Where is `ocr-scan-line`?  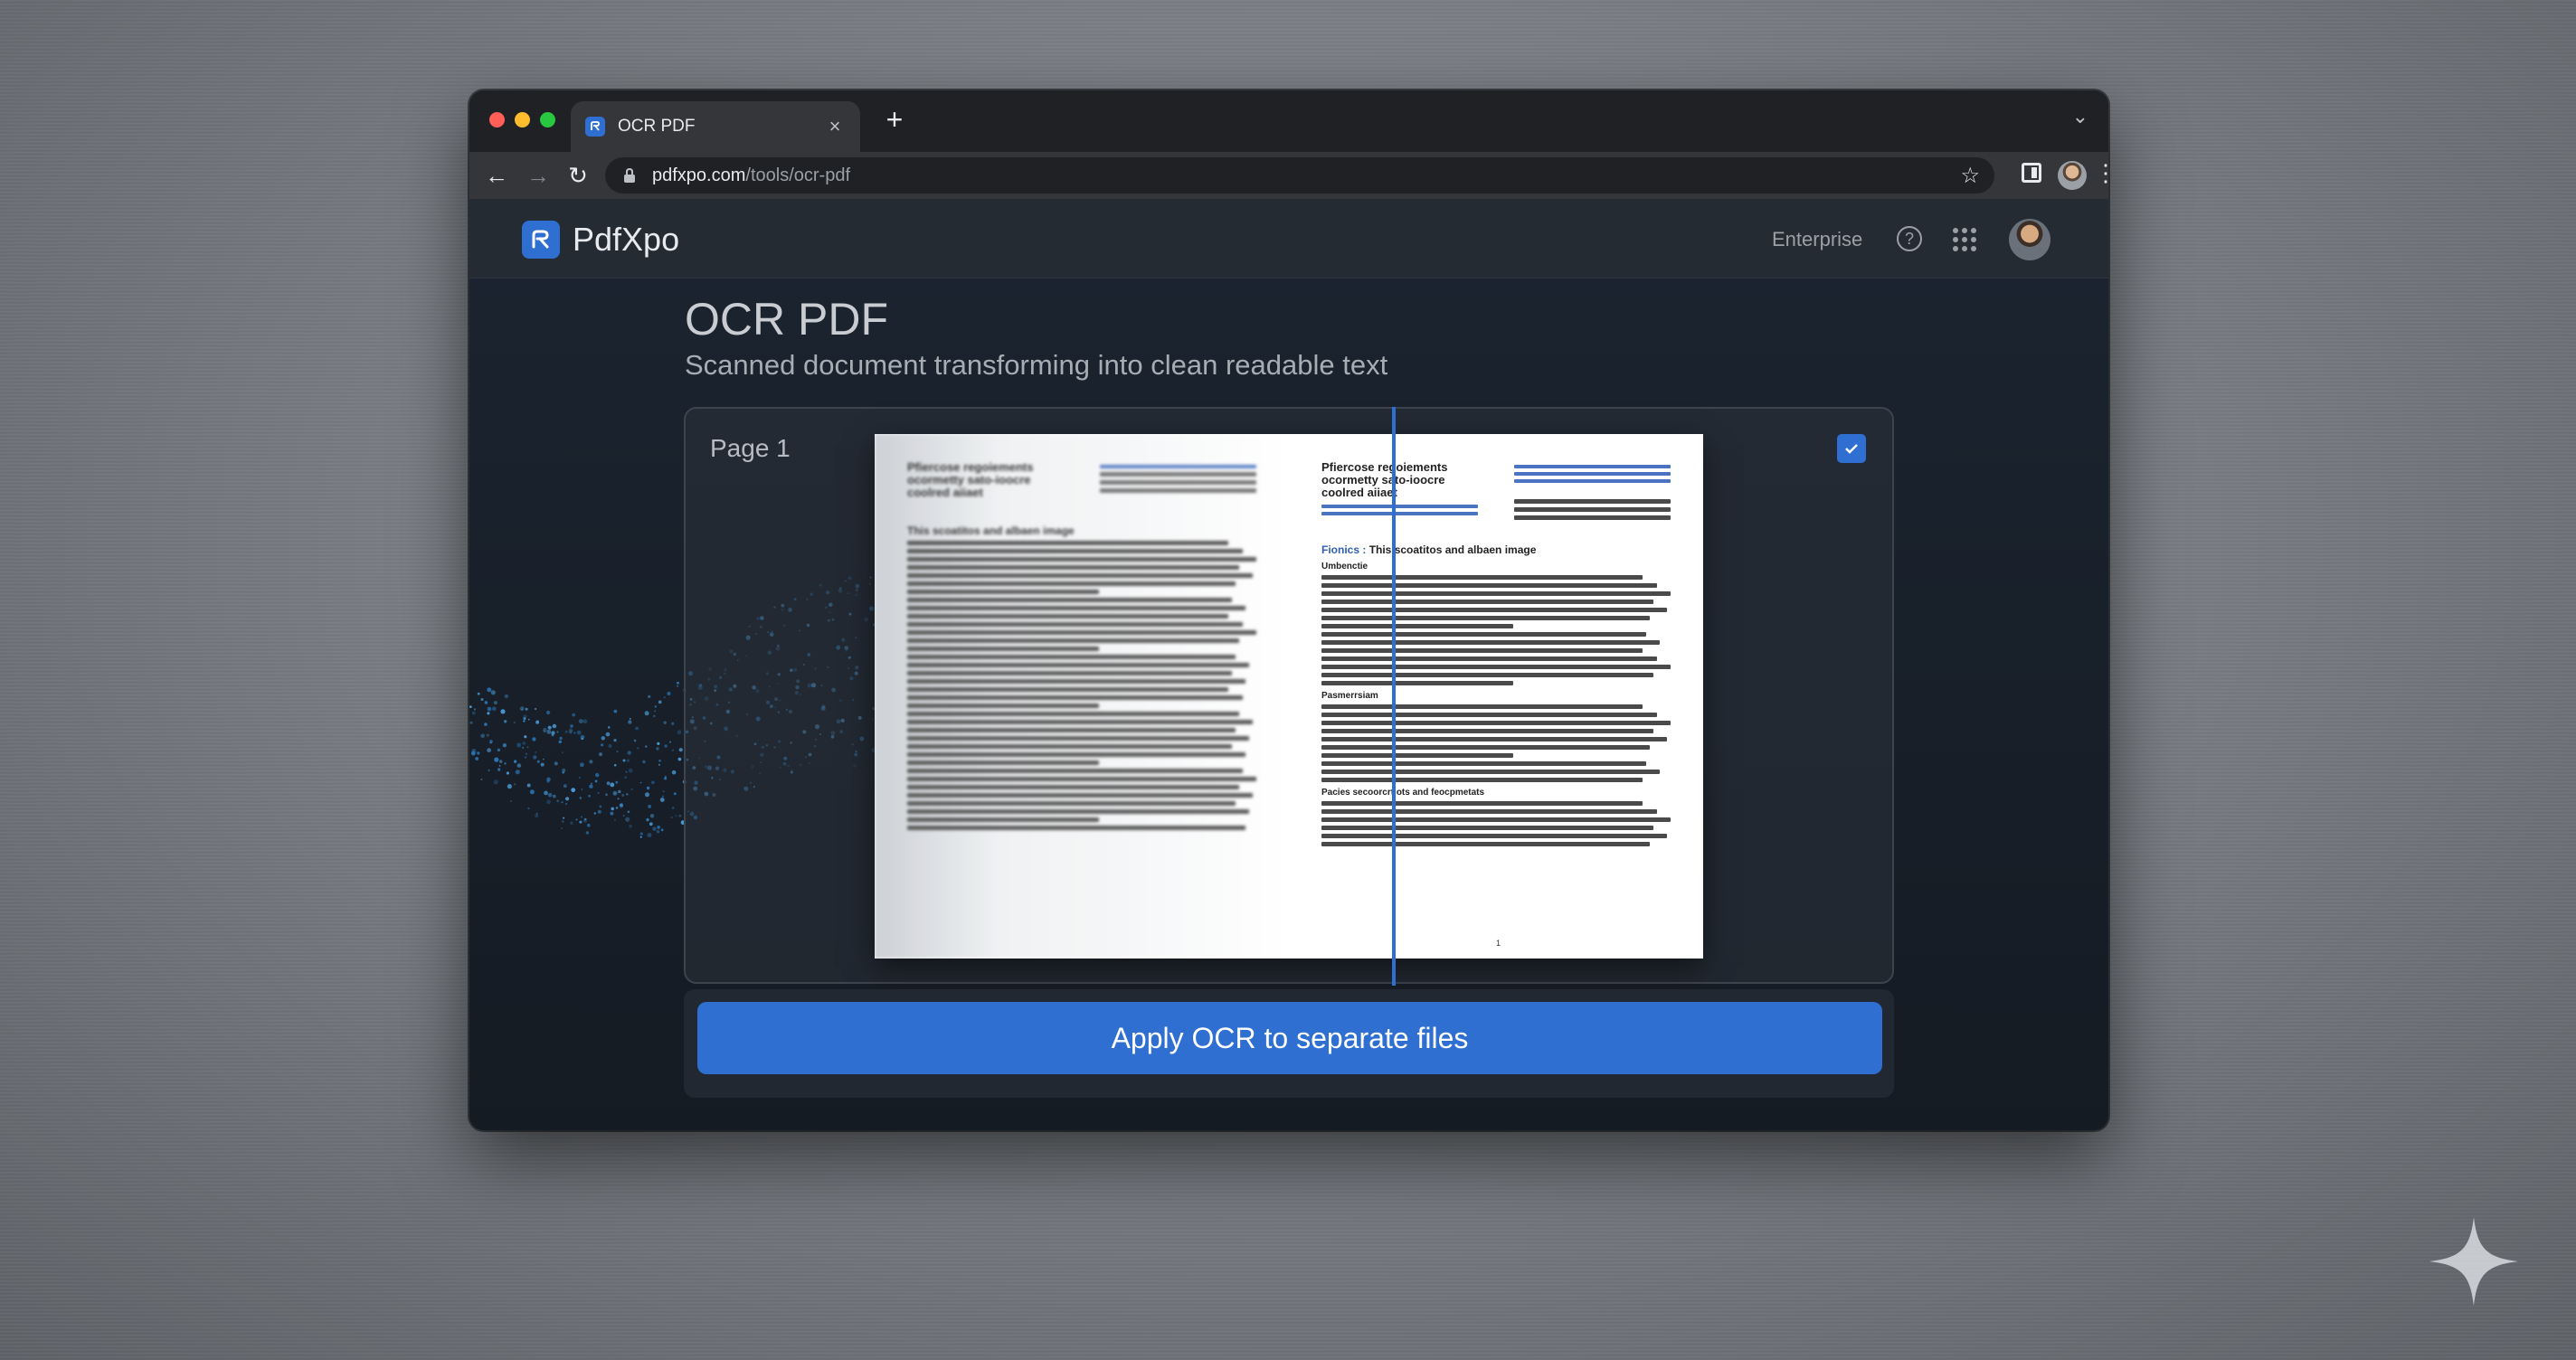 ocr-scan-line is located at coordinates (1394, 696).